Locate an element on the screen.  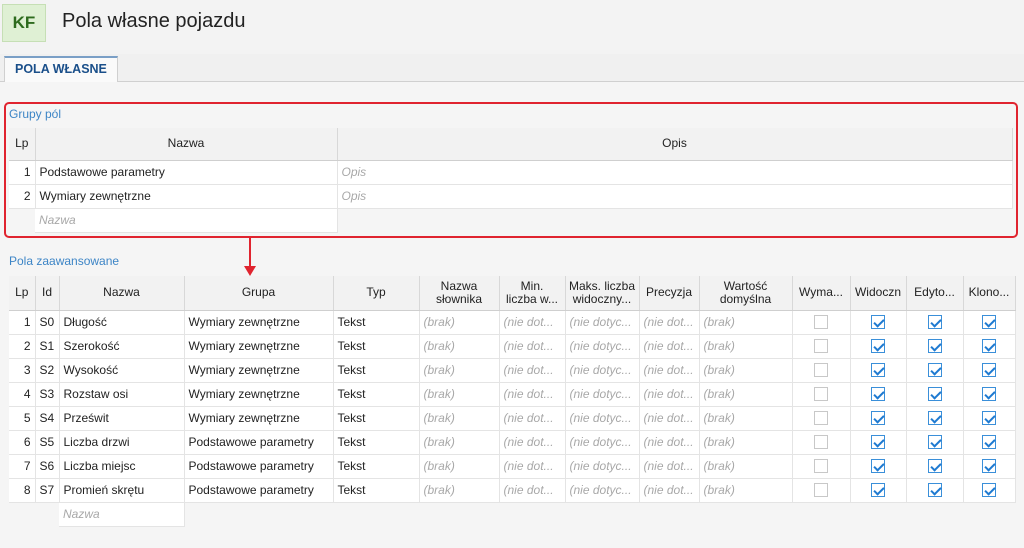
field-id-cell: S3 is located at coordinates (47, 394).